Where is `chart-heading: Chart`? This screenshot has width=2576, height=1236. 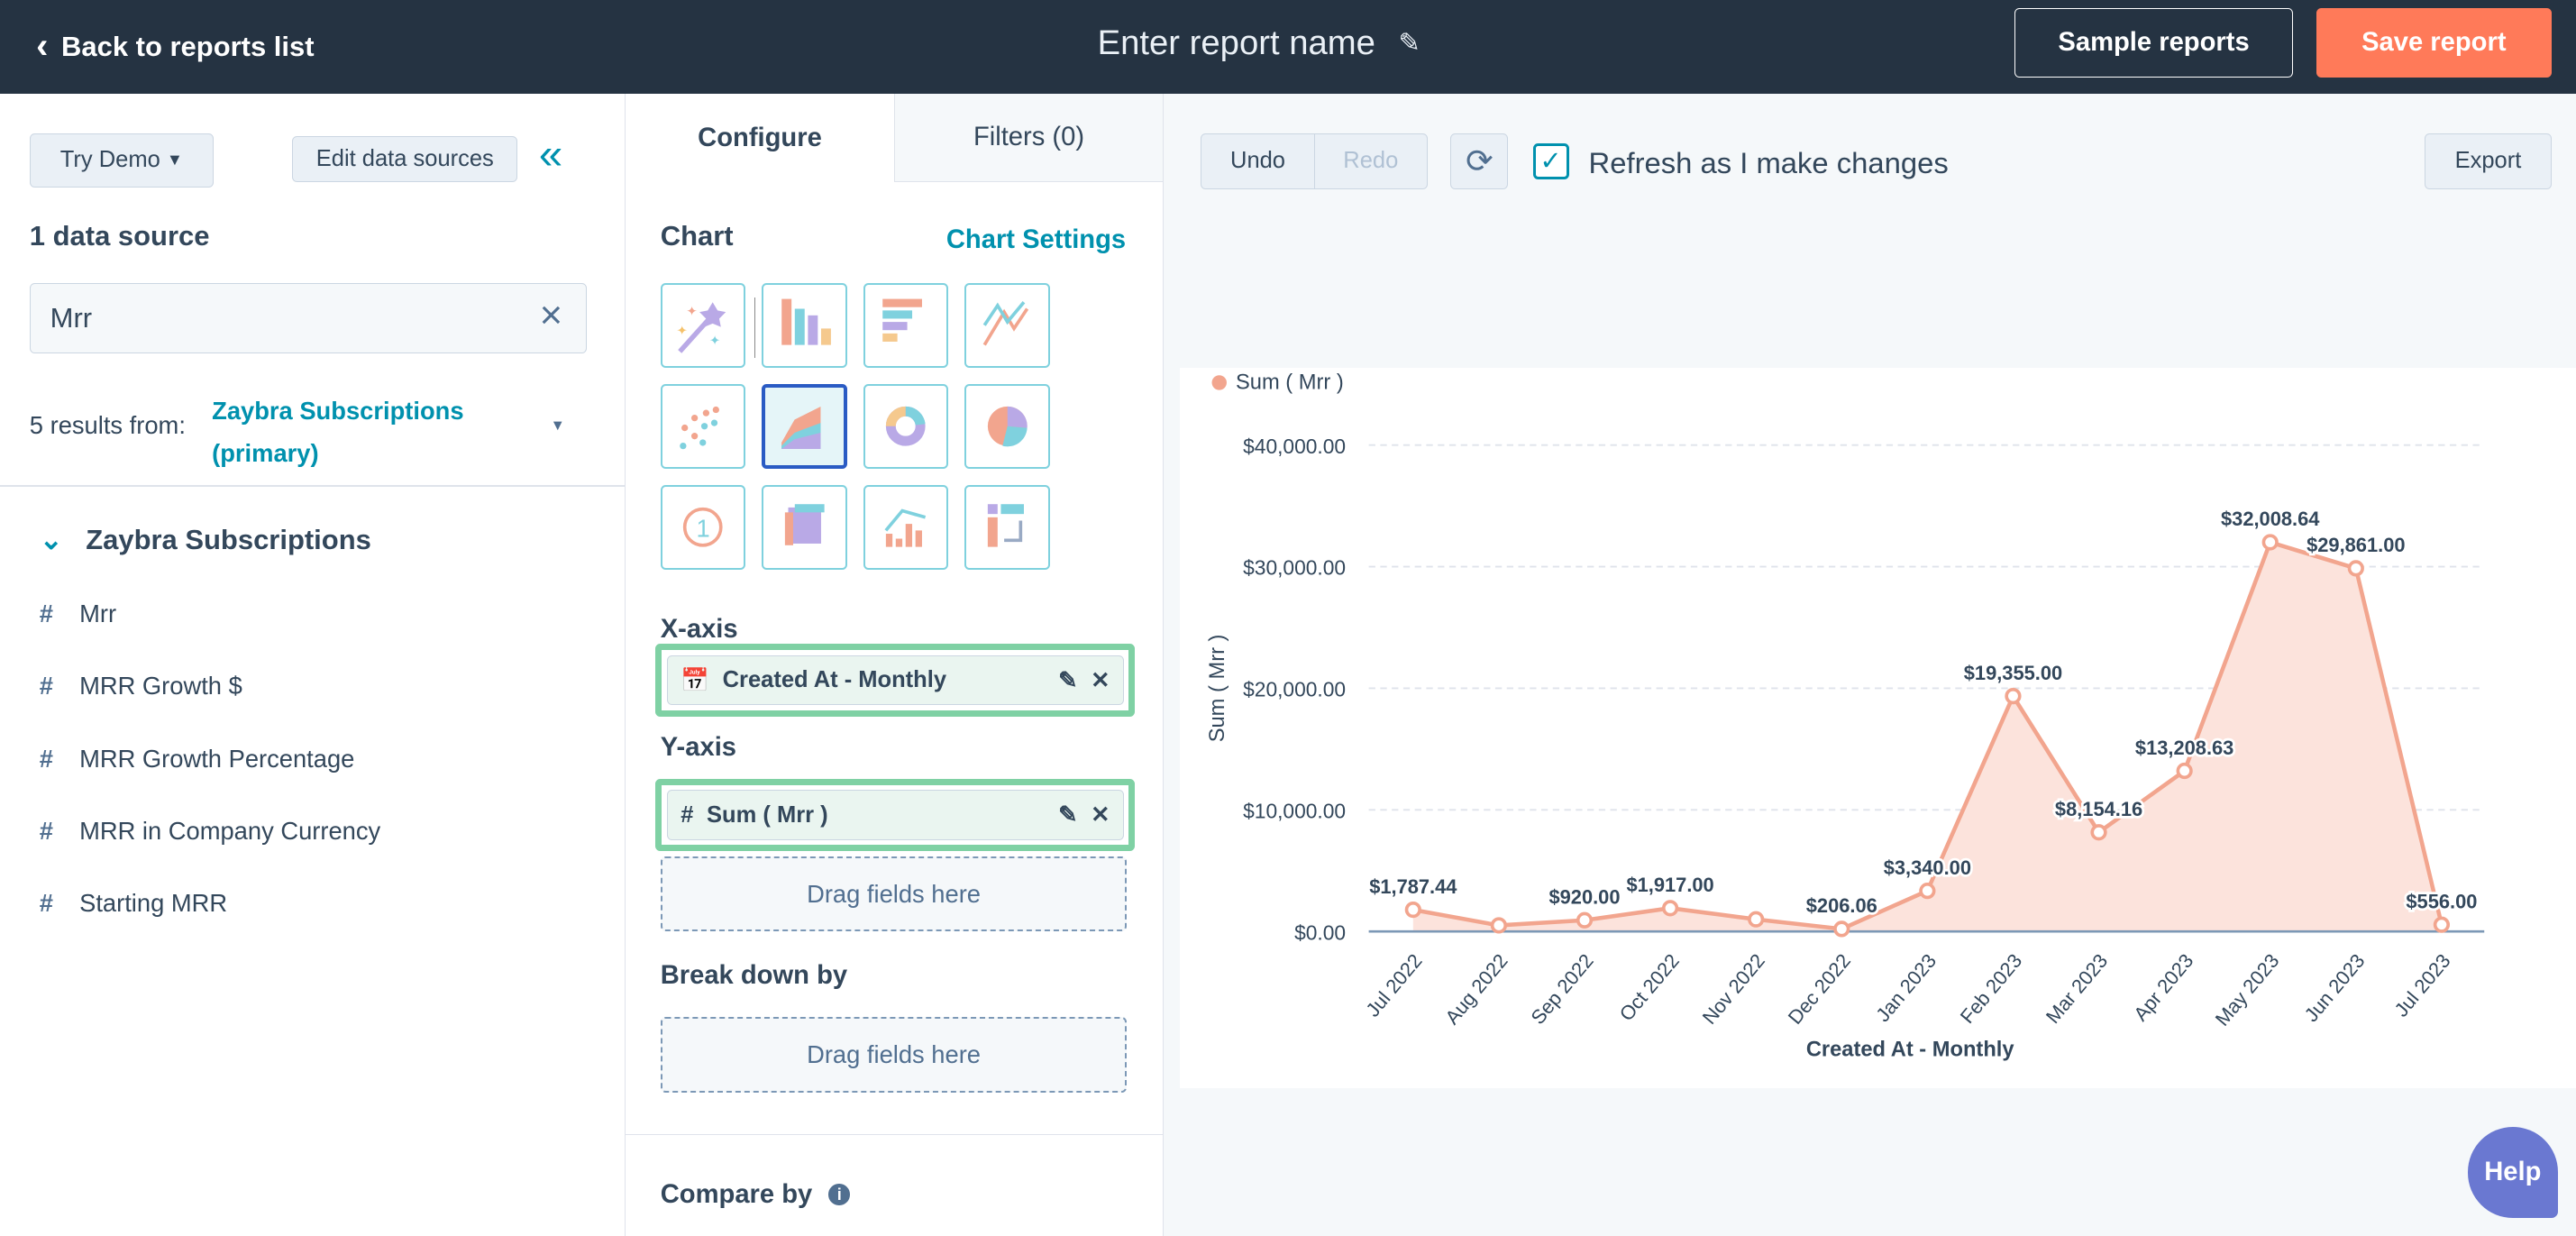
chart-heading: Chart is located at coordinates (697, 236).